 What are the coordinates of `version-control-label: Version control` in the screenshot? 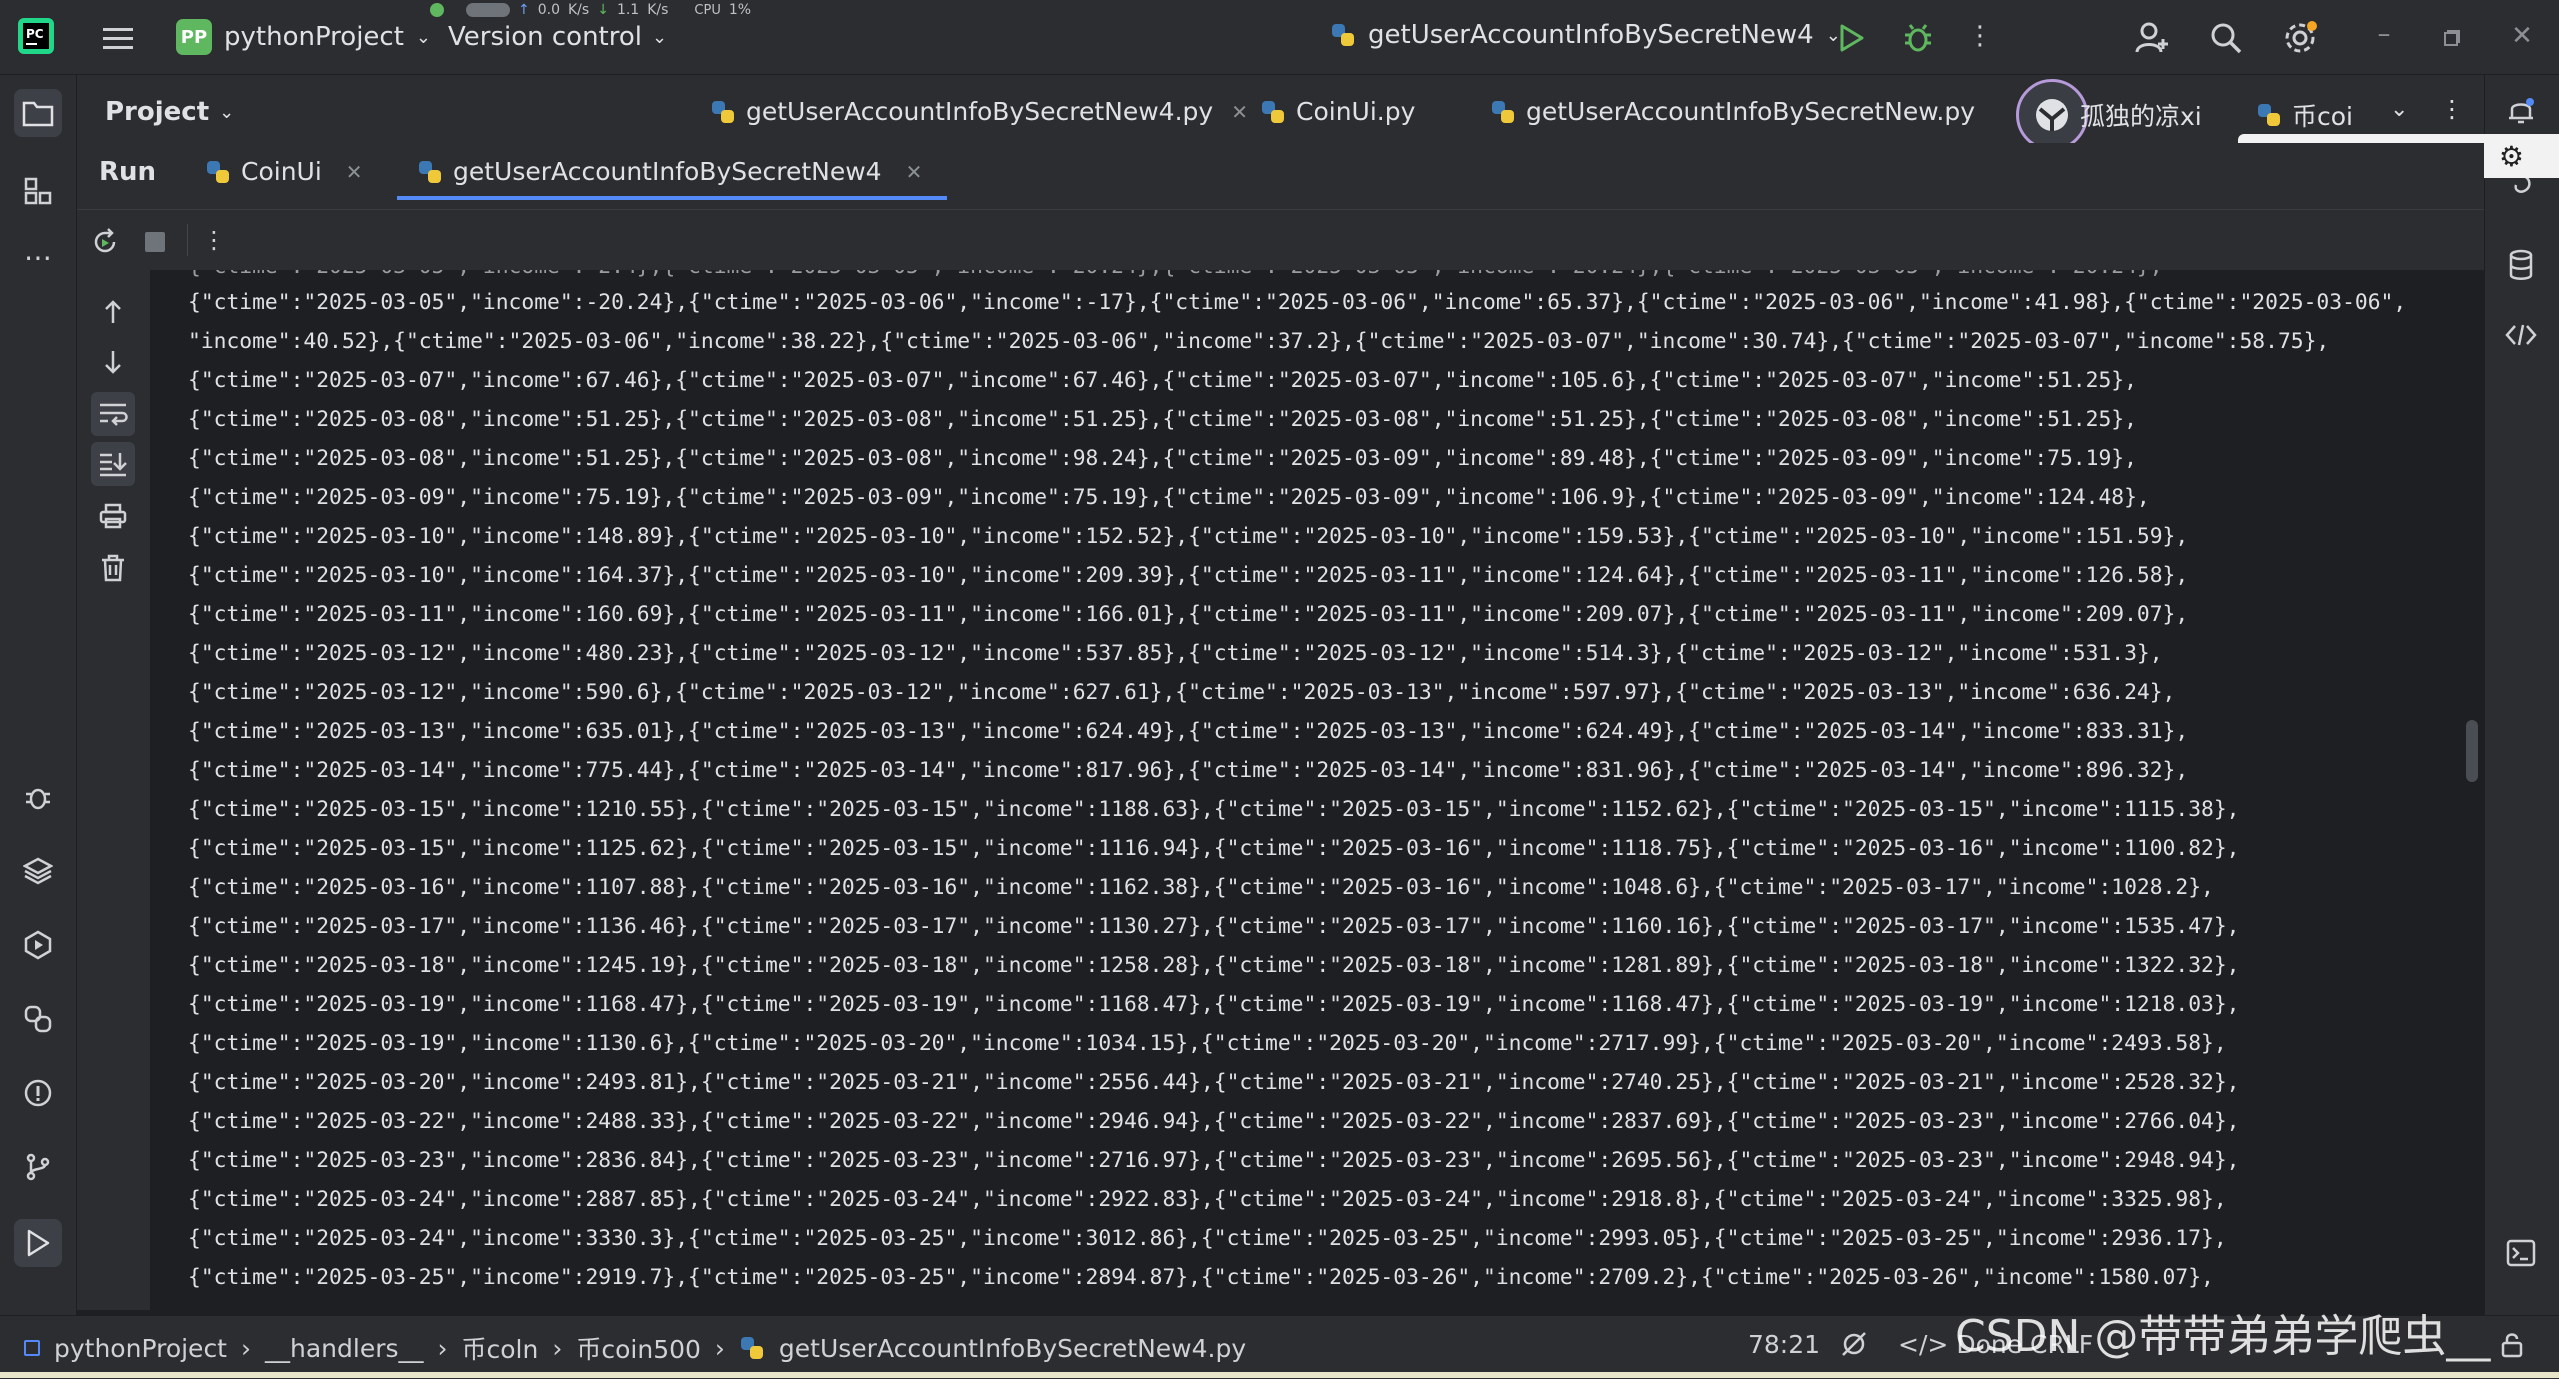 It's located at (545, 37).